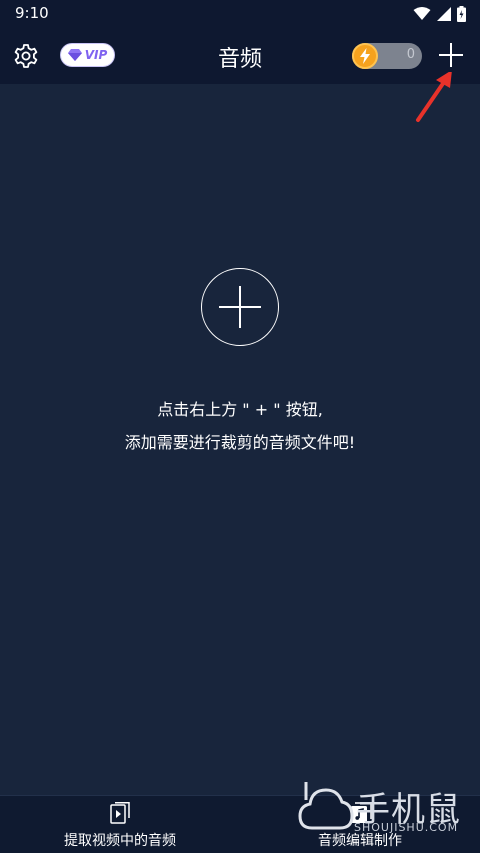 This screenshot has width=480, height=853. I want to click on signal-icon, so click(444, 14).